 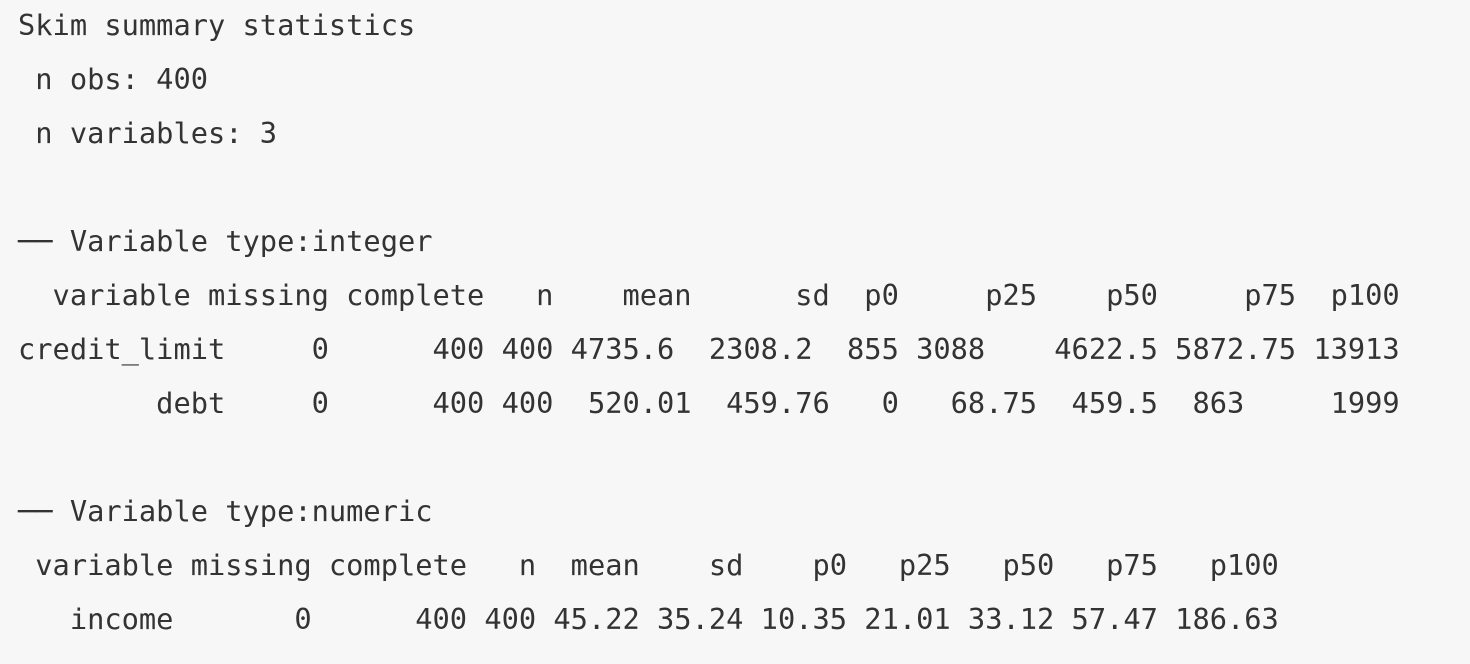 What do you see at coordinates (225, 241) in the screenshot?
I see `integer-section-header: ── Variable type:integer` at bounding box center [225, 241].